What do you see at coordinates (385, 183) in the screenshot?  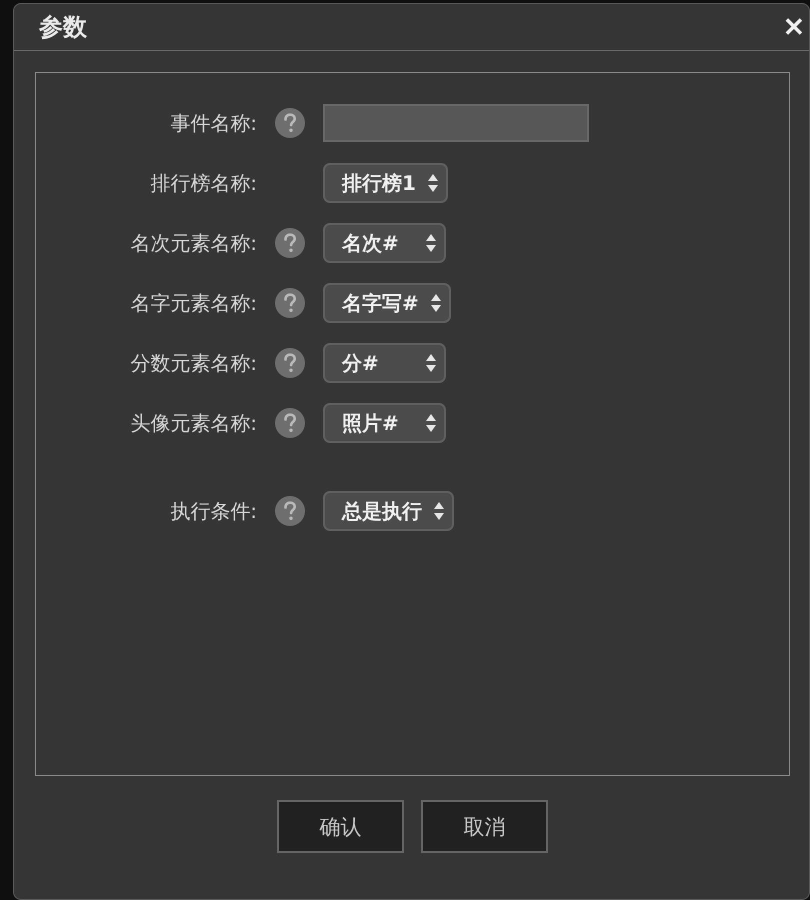 I see `dropdown: 排行榜1` at bounding box center [385, 183].